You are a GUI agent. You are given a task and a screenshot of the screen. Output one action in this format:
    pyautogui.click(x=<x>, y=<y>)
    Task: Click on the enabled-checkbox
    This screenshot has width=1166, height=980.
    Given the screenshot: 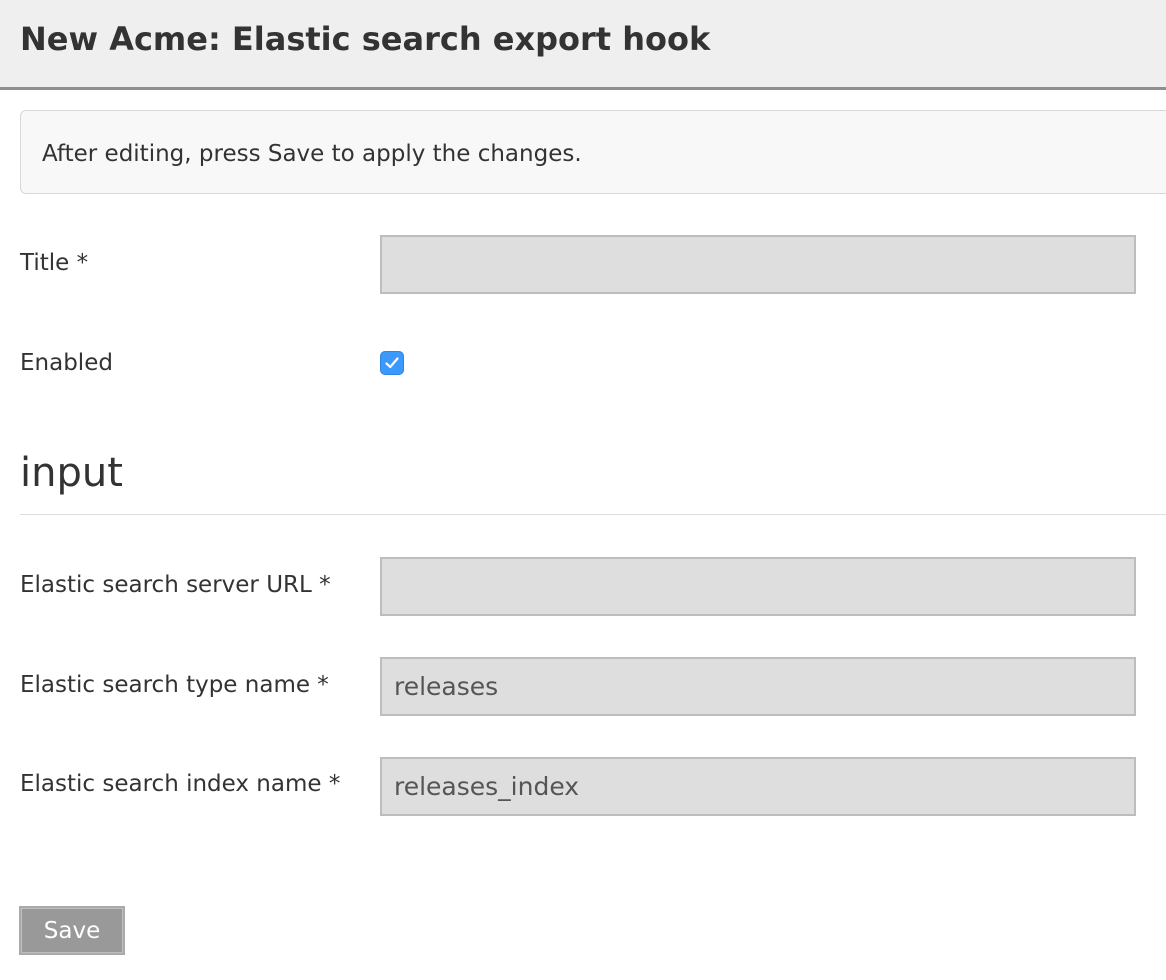 What is the action you would take?
    pyautogui.click(x=392, y=363)
    